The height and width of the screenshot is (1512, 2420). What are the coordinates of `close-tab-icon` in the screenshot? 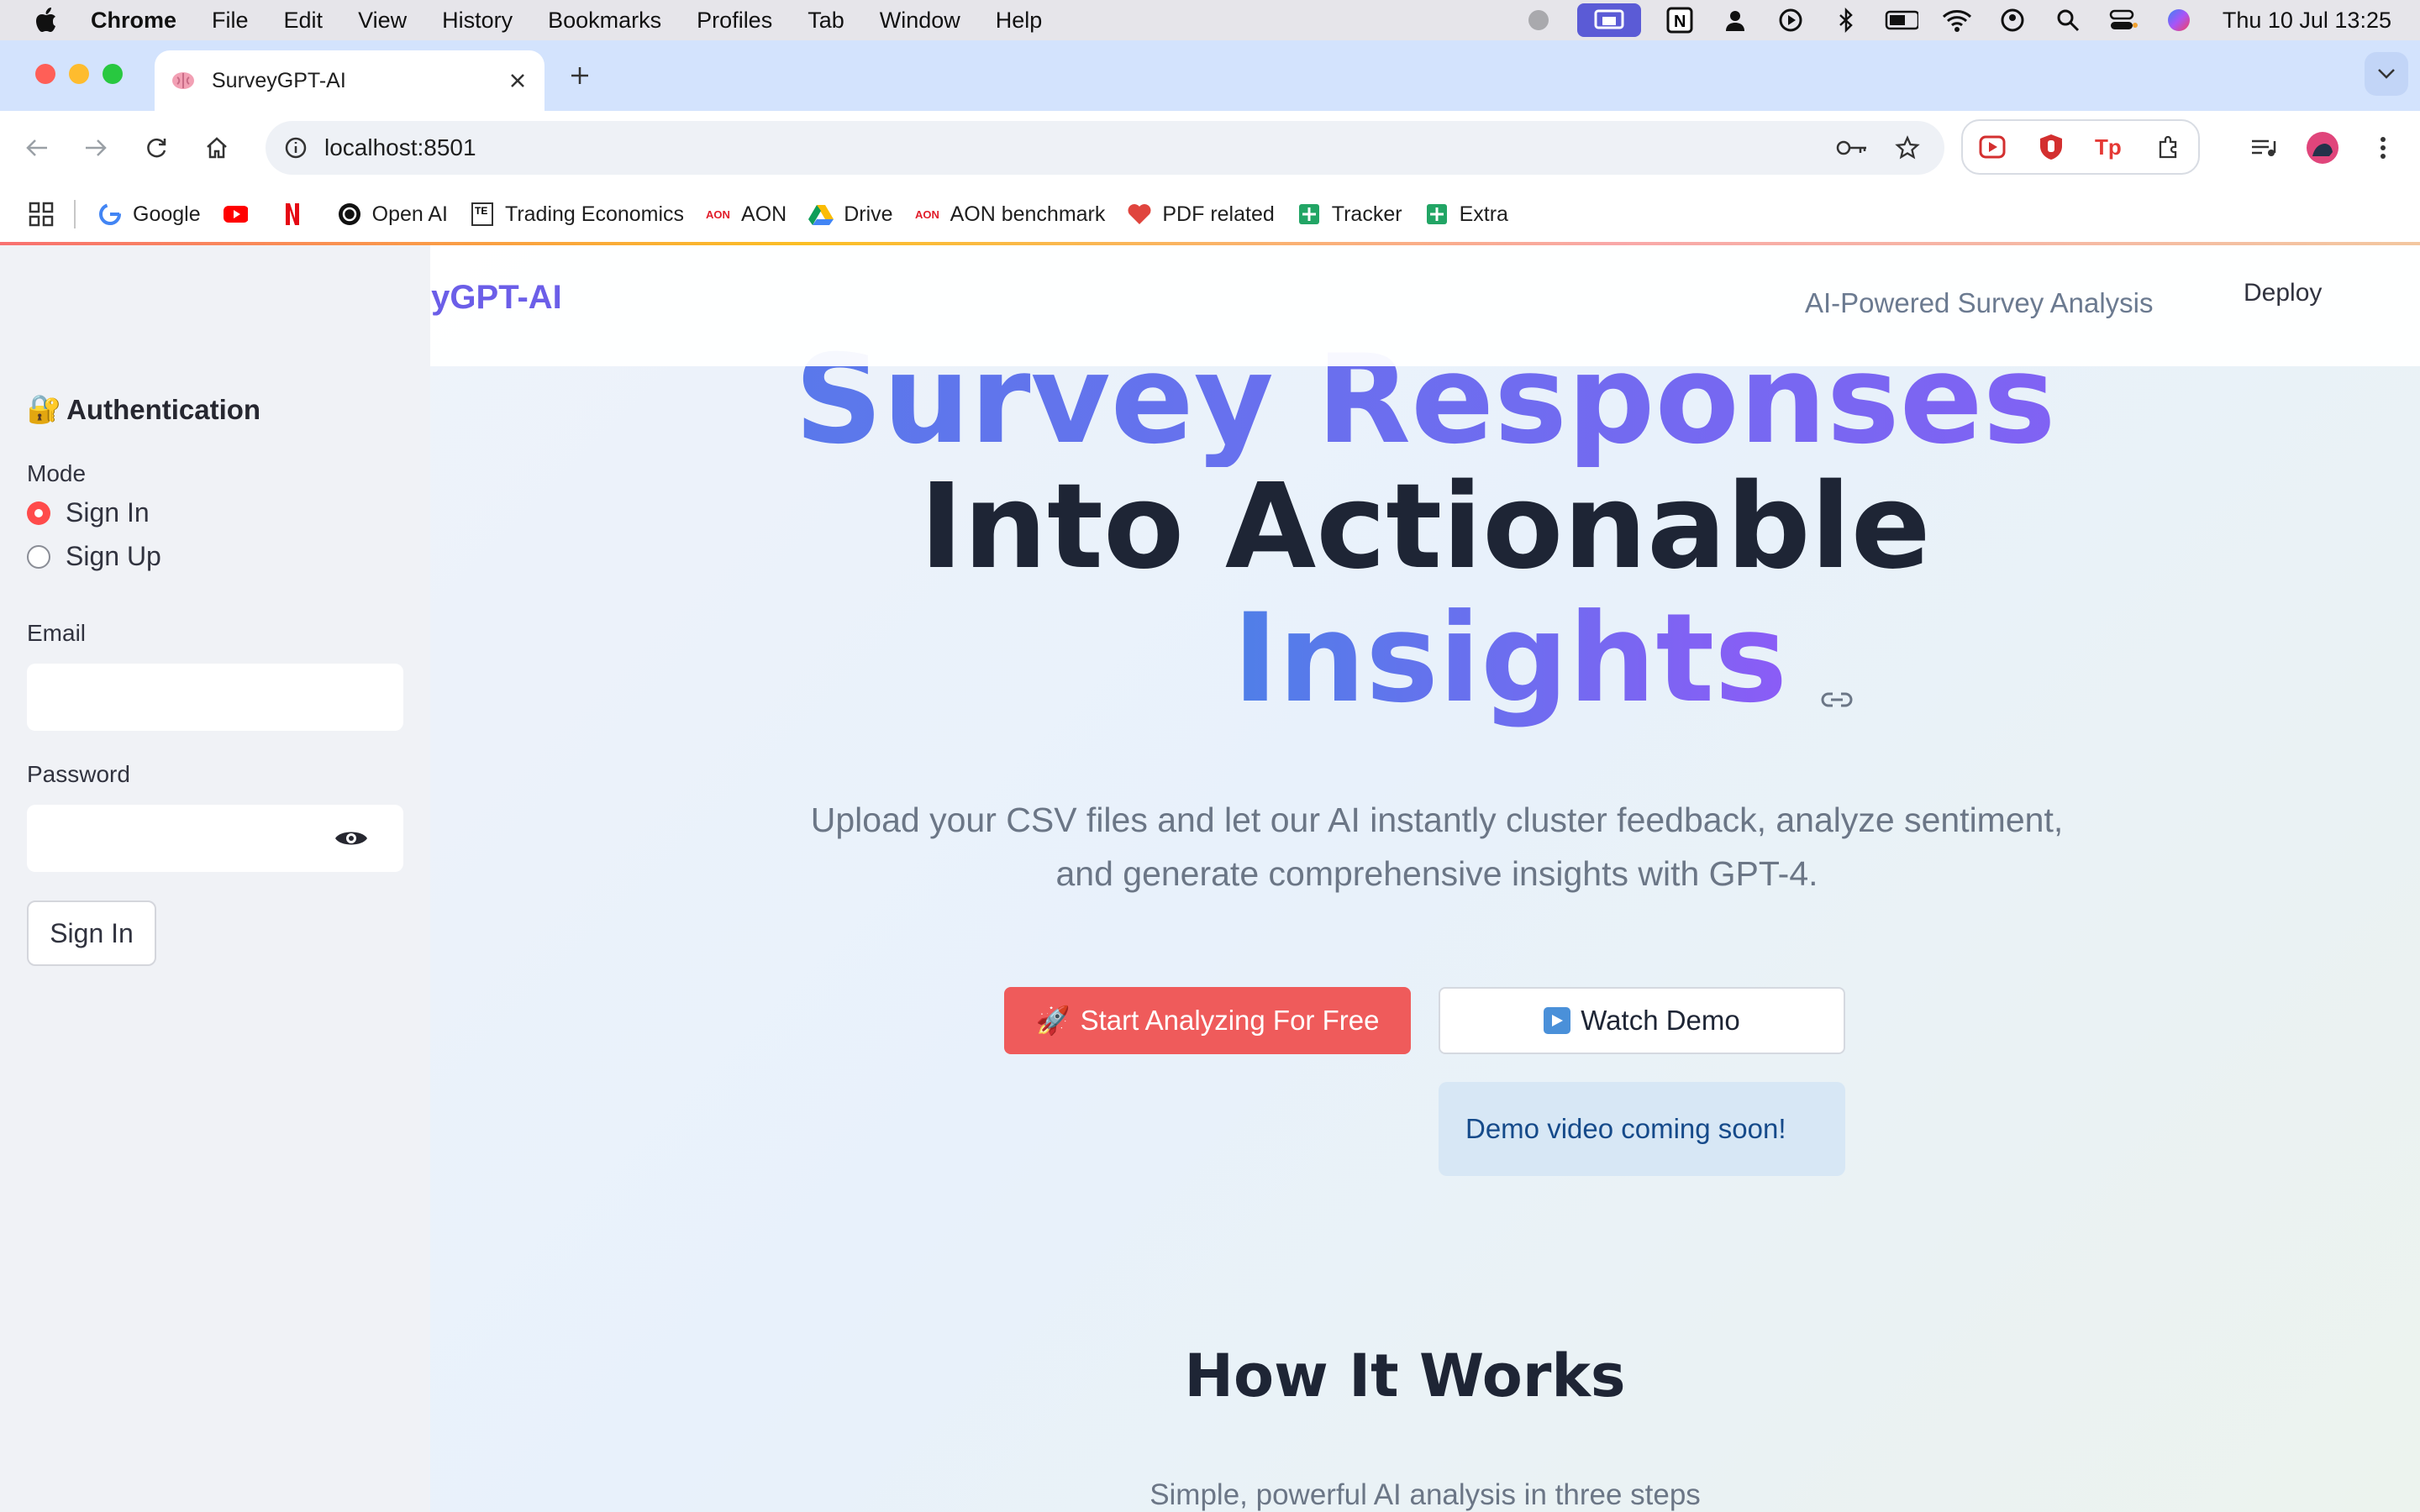 It's located at (517, 80).